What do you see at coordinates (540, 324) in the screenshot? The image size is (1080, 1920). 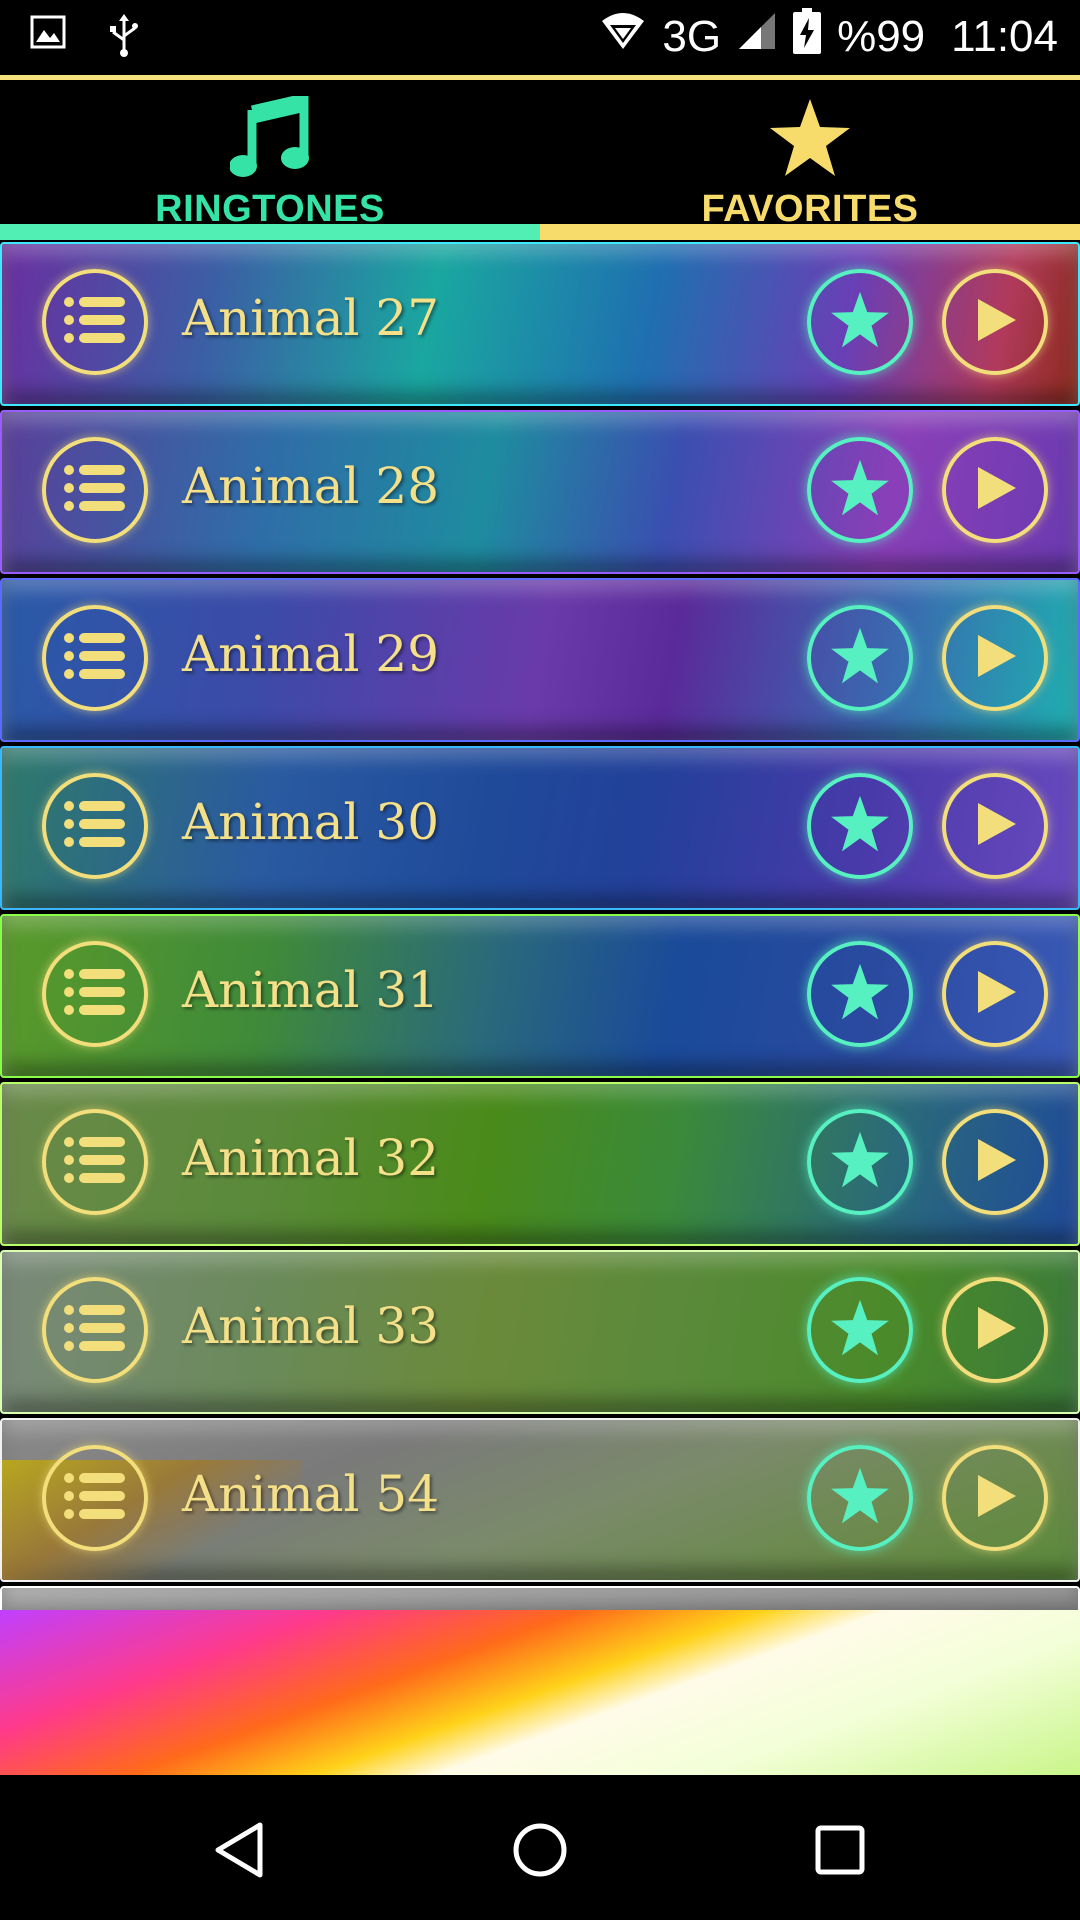 I see `list-item: Animal 27` at bounding box center [540, 324].